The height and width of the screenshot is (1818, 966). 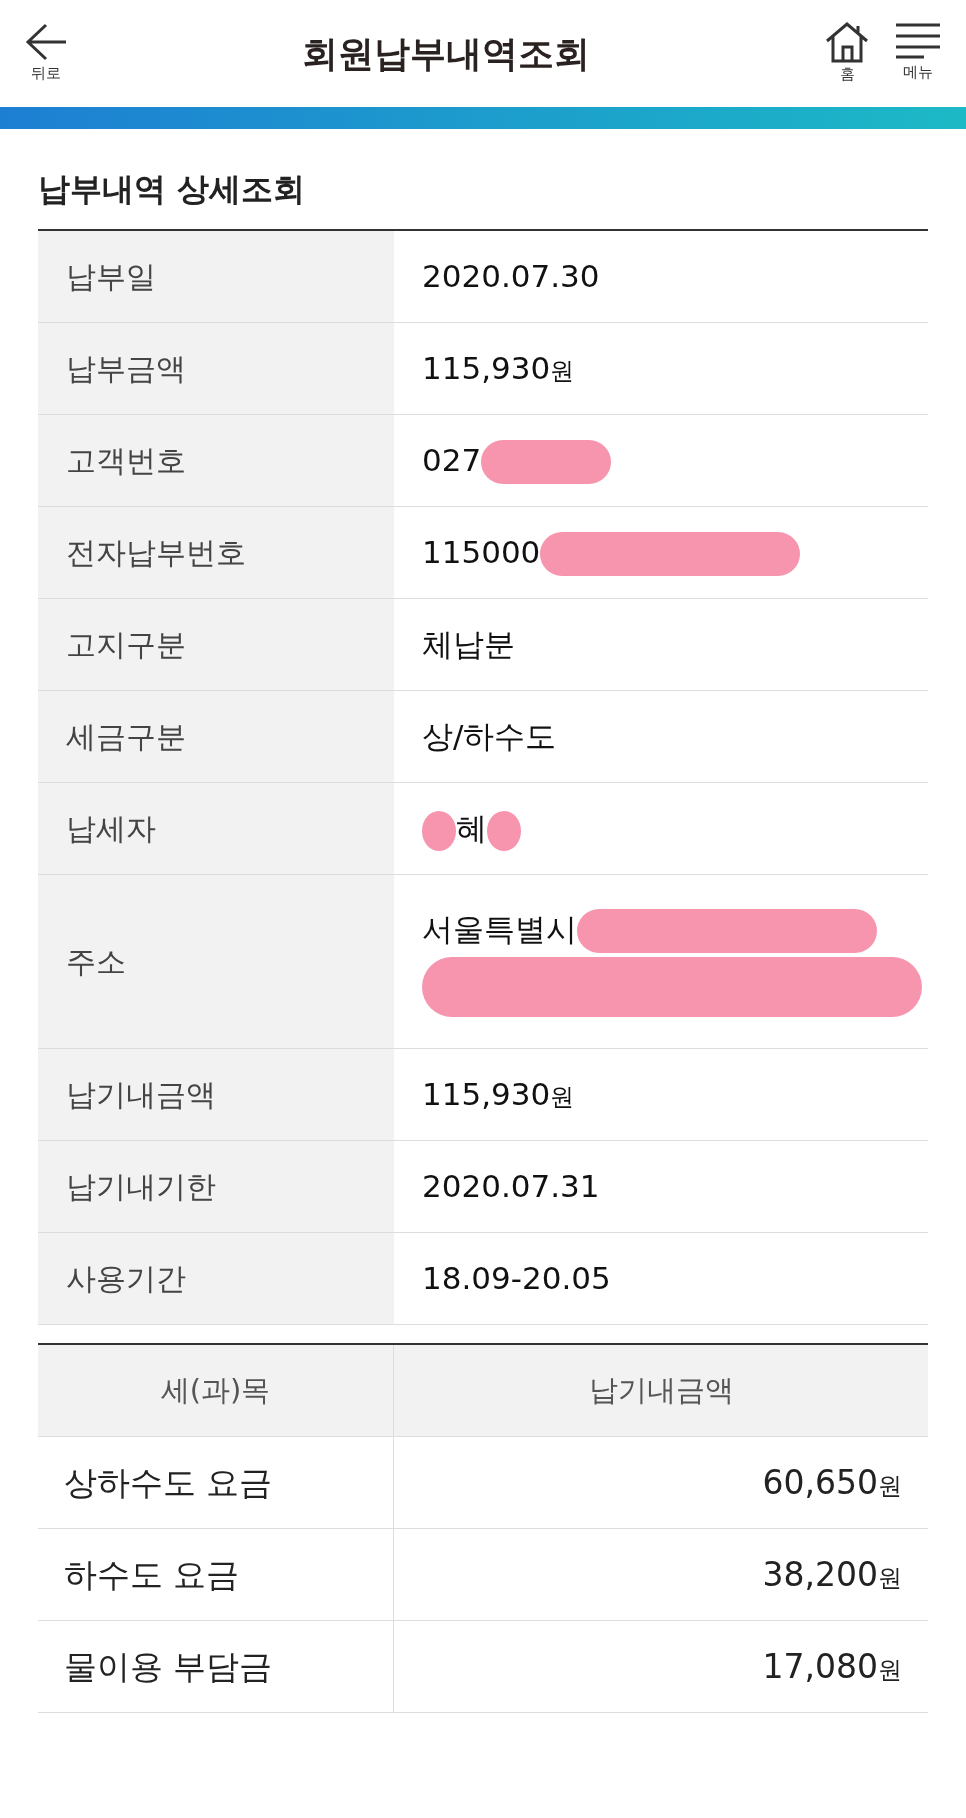 What do you see at coordinates (832, 1574) in the screenshot?
I see `amount-value: 38,200원` at bounding box center [832, 1574].